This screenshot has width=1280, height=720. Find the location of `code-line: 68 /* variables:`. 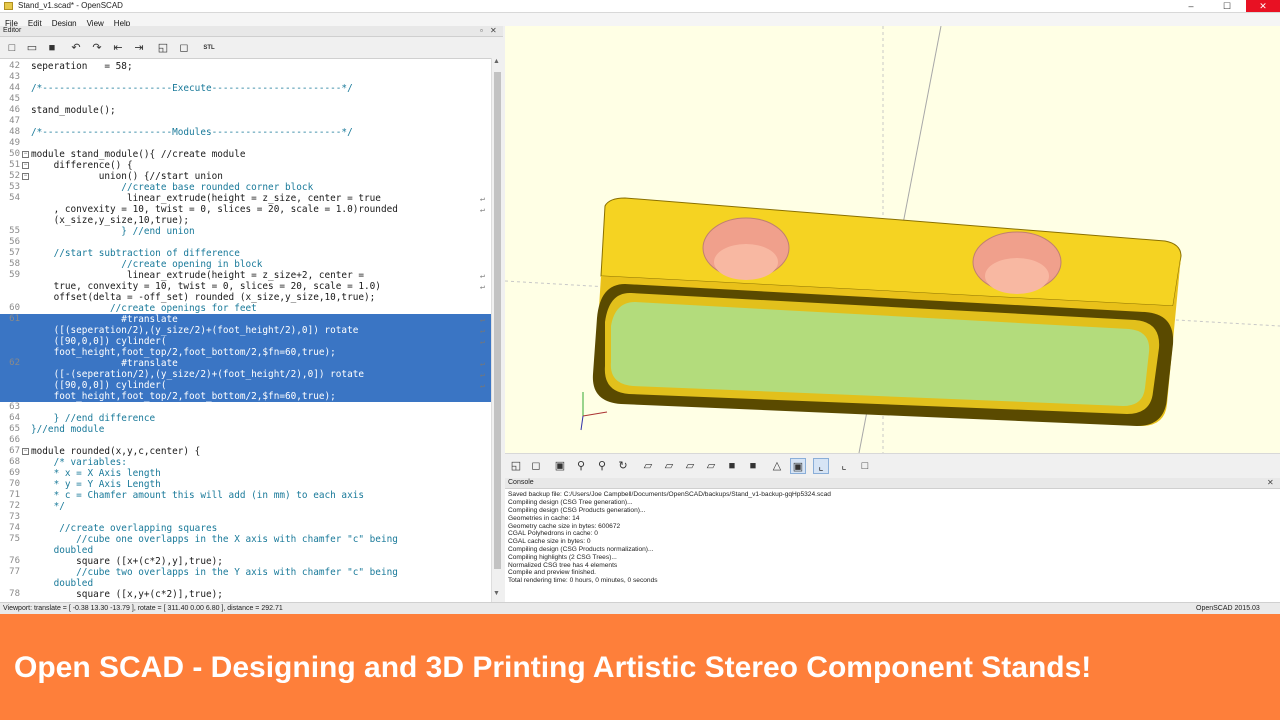

code-line: 68 /* variables: is located at coordinates (245, 462).